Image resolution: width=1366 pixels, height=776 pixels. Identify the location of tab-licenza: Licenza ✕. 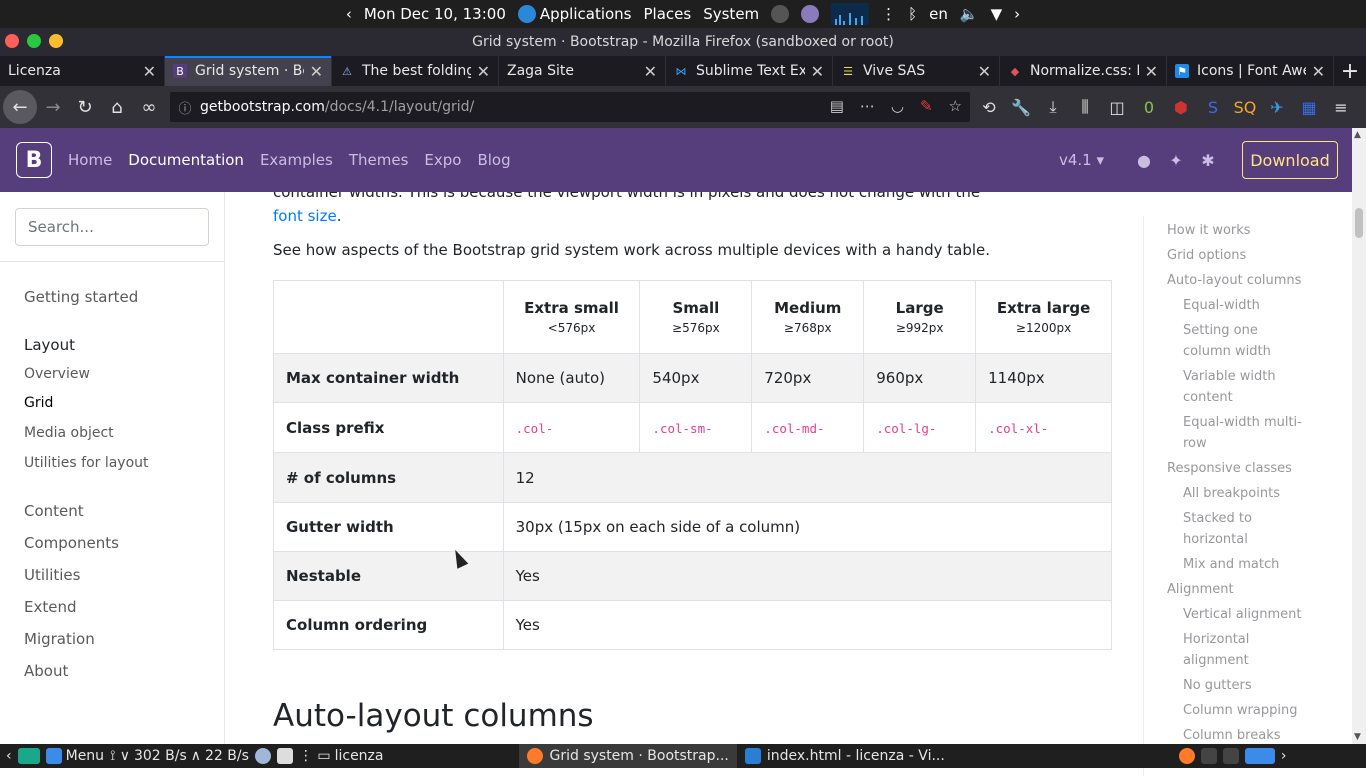
(82, 71).